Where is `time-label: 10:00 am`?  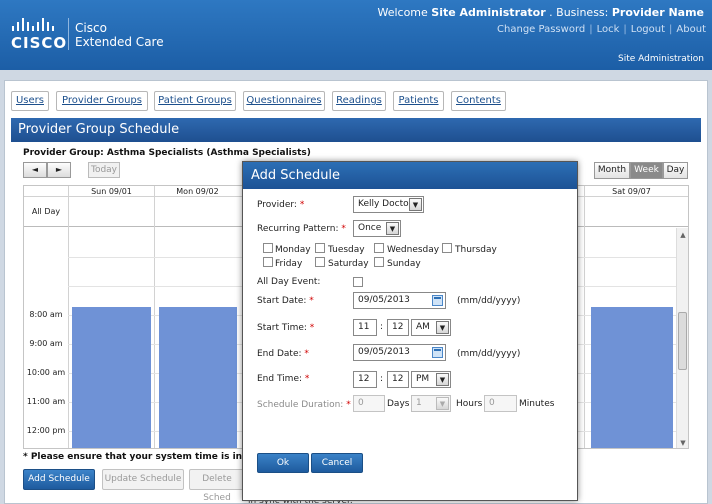 time-label: 10:00 am is located at coordinates (46, 372).